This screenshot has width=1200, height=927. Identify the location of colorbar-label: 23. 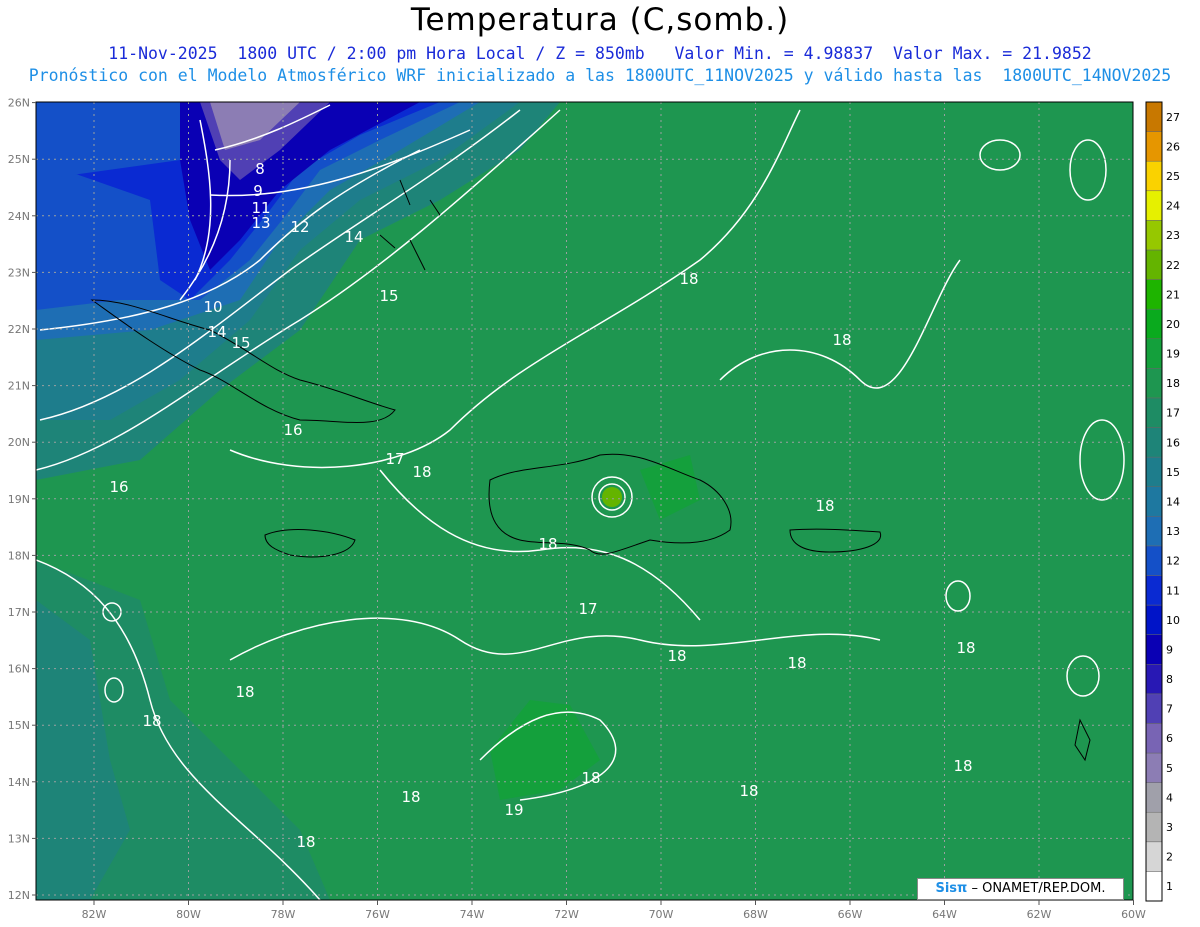
(1173, 235).